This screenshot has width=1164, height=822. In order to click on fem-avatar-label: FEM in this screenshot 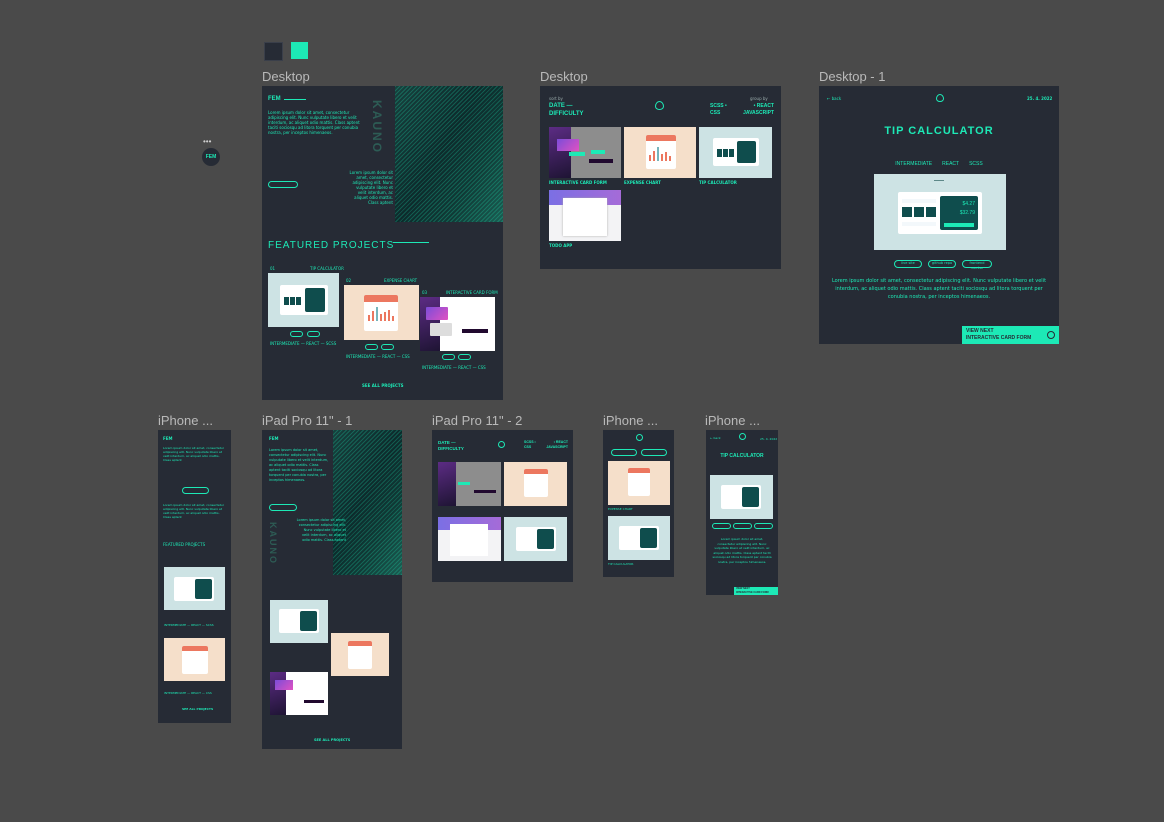, I will do `click(211, 157)`.